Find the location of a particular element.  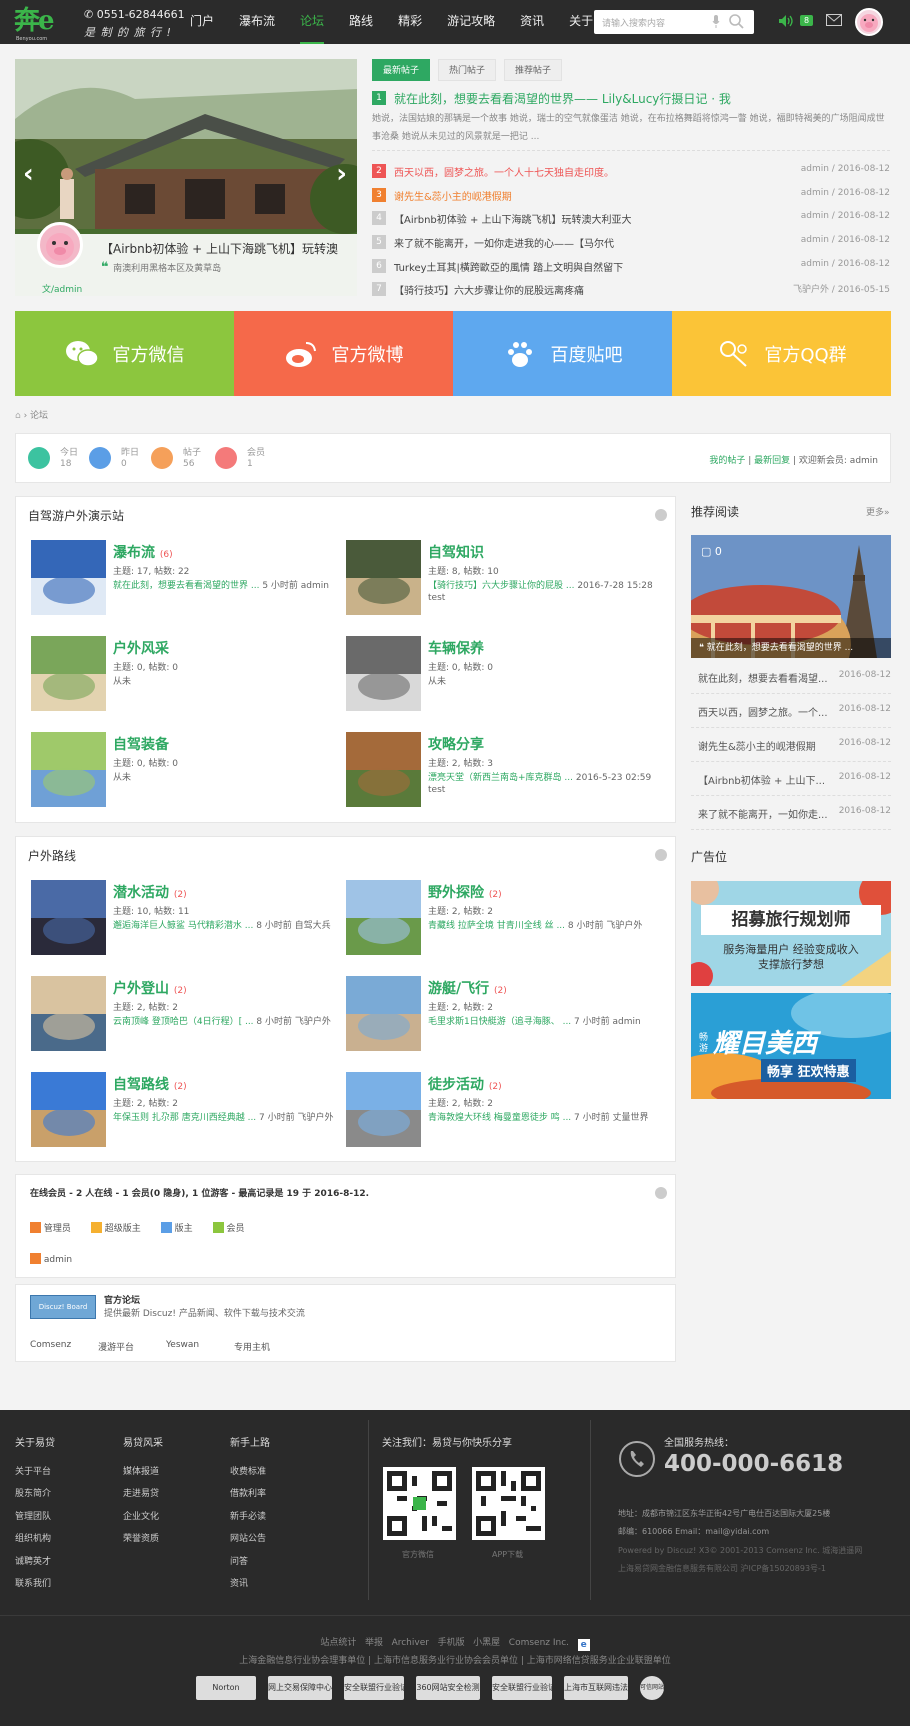

nav-item-portal: 门户 is located at coordinates (202, 22).